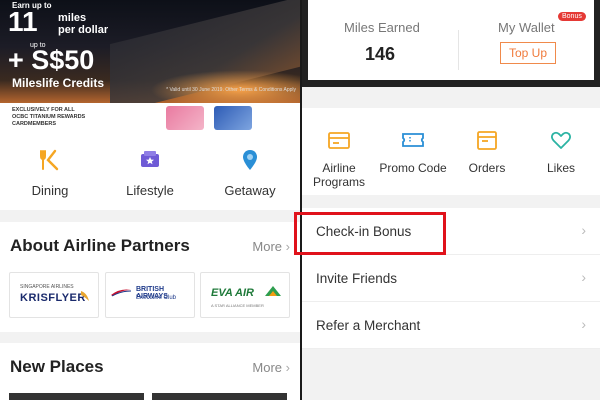 This screenshot has height=400, width=600. What do you see at coordinates (53, 298) in the screenshot?
I see `partner-name: KRISFLYER` at bounding box center [53, 298].